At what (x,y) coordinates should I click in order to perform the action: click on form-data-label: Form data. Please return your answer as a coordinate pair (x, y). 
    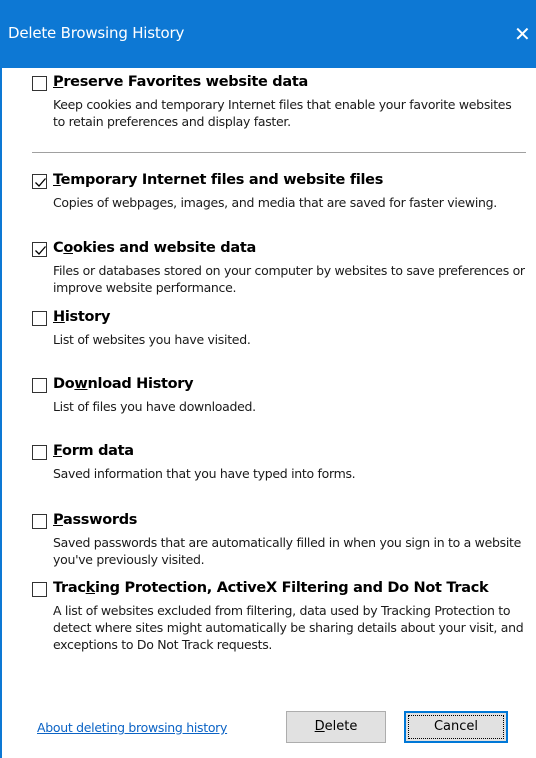
    Looking at the image, I should click on (93, 451).